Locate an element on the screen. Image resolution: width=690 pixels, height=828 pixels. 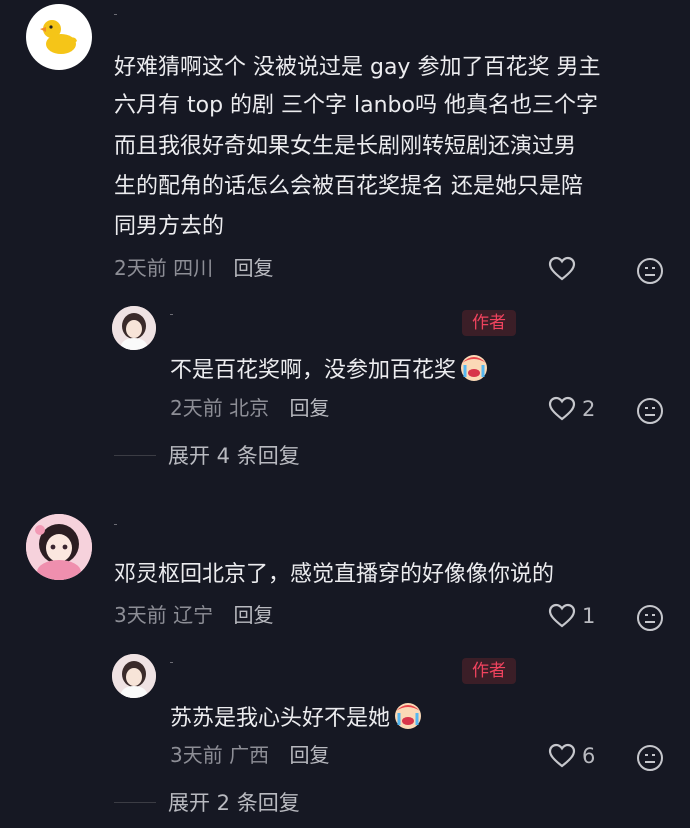
reply-meta: 3天前 广西 回复 is located at coordinates (249, 755).